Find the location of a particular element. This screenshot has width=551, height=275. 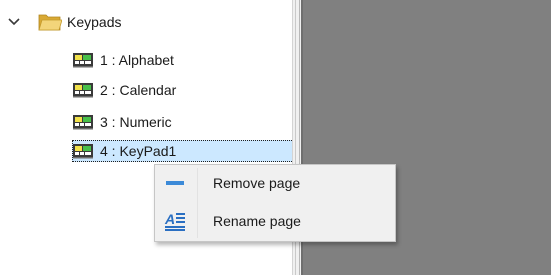

rename-icon: A is located at coordinates (175, 221).